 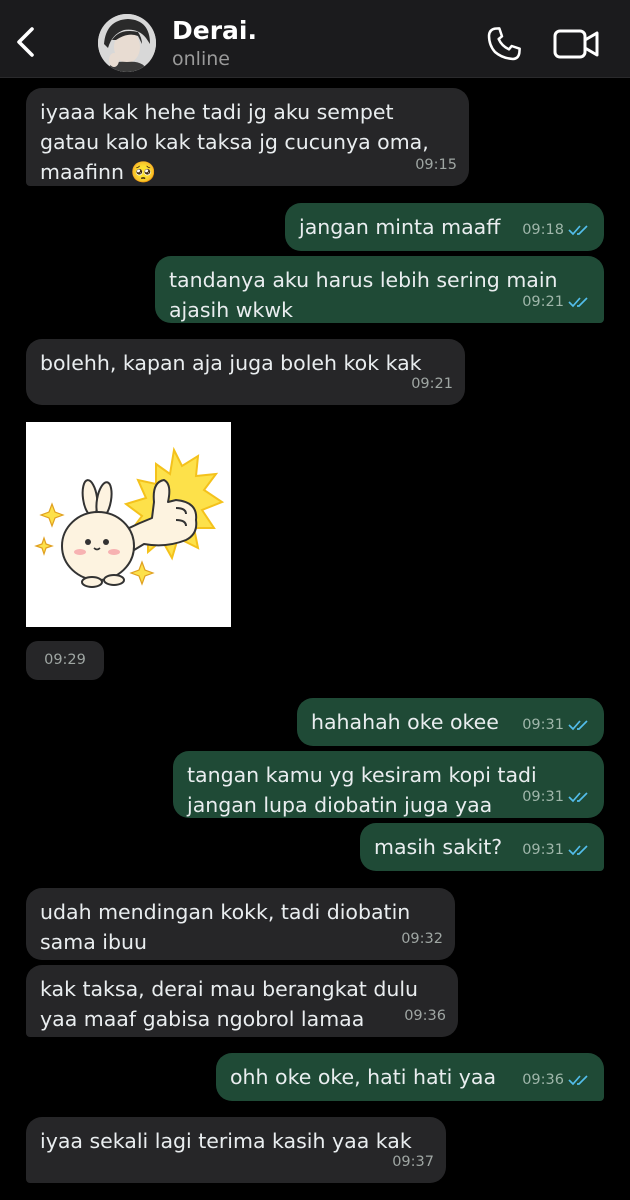 What do you see at coordinates (410, 1077) in the screenshot?
I see `message-outgoing: ohh oke oke, hati hati yaa 09:36` at bounding box center [410, 1077].